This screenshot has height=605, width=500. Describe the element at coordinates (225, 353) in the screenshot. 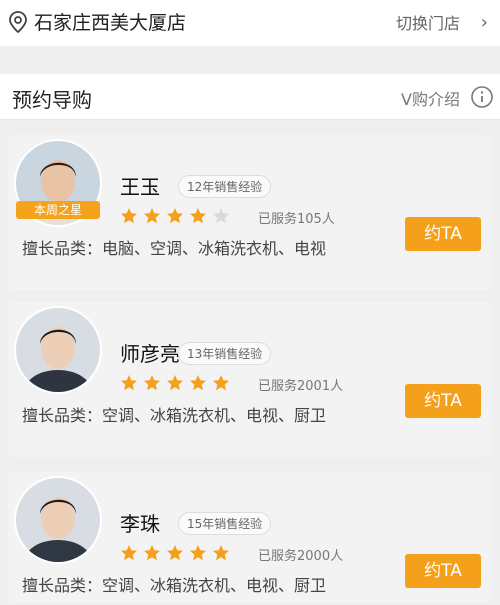

I see `experience-tag: 13年销售经验` at that location.